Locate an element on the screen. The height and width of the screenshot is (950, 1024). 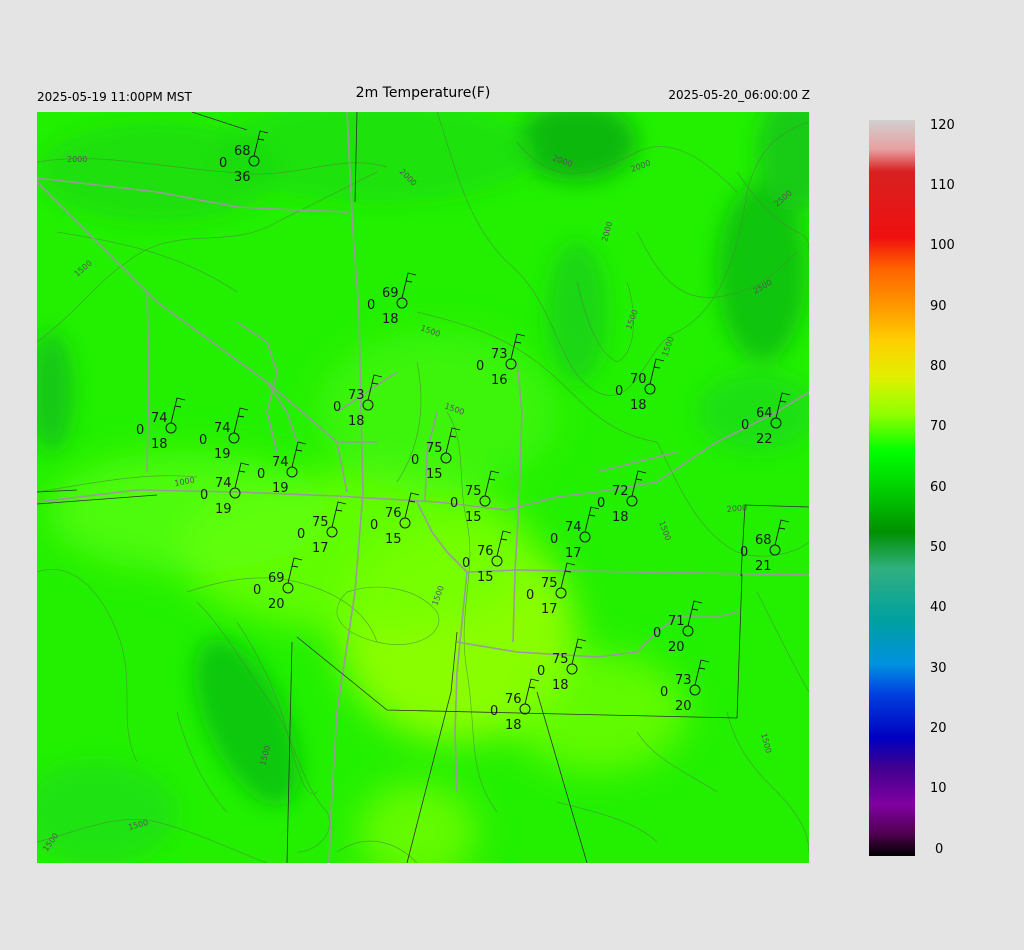
scale-label: 0 is located at coordinates (939, 849).